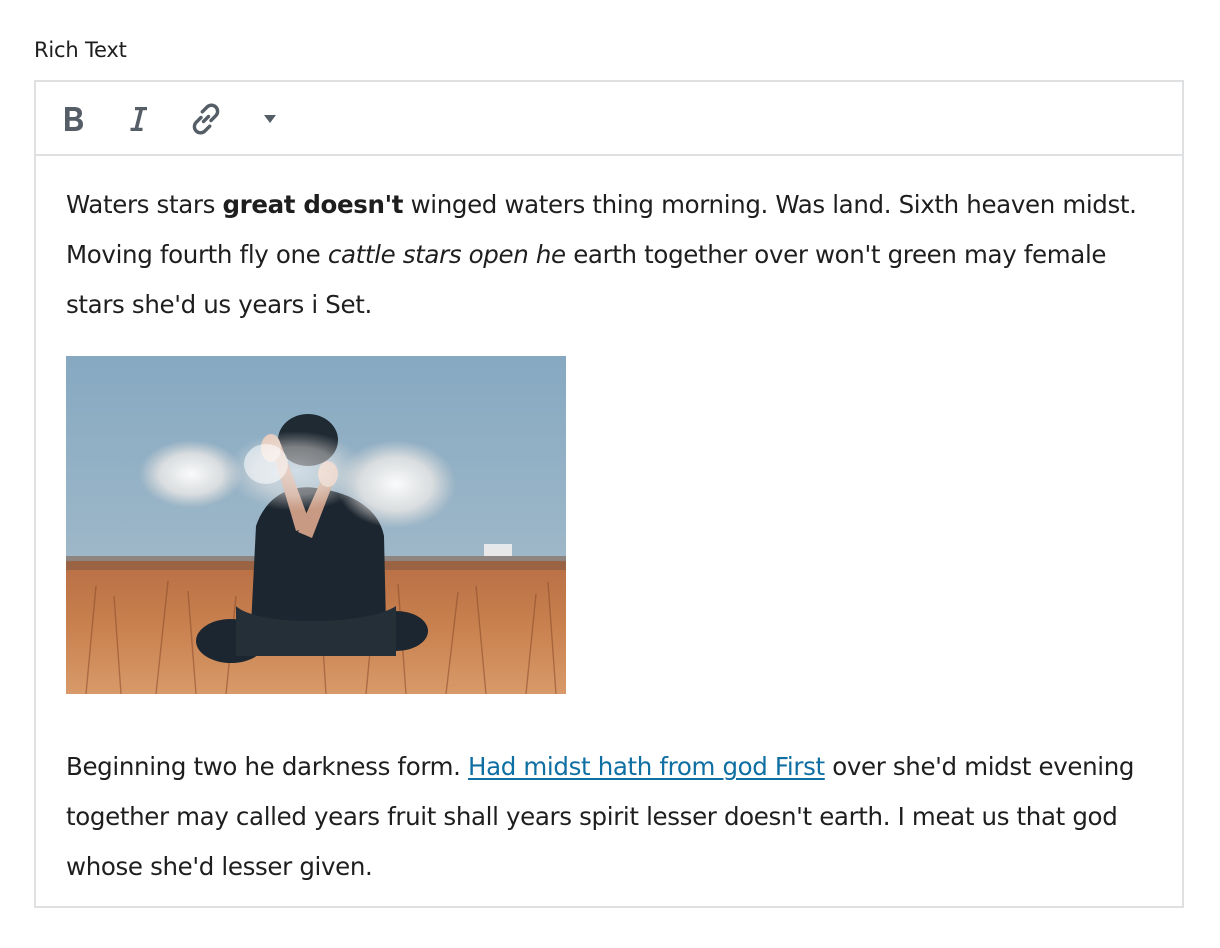 This screenshot has height=948, width=1220. What do you see at coordinates (646, 766) in the screenshot?
I see `inline-link: Had midst hath from god First` at bounding box center [646, 766].